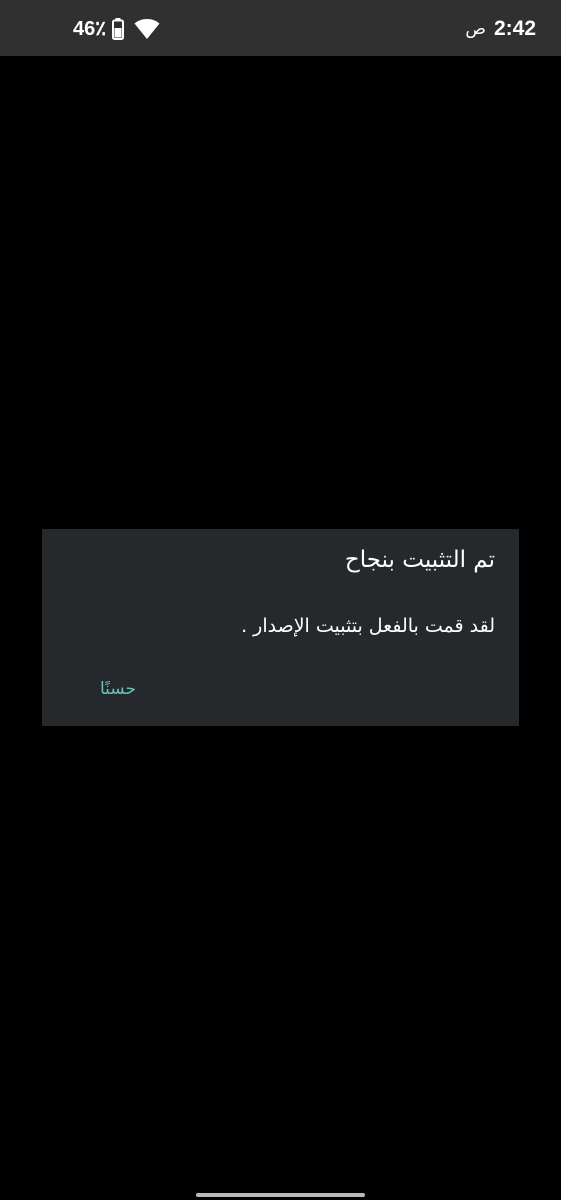 This screenshot has height=1200, width=561. I want to click on battery-icon, so click(118, 29).